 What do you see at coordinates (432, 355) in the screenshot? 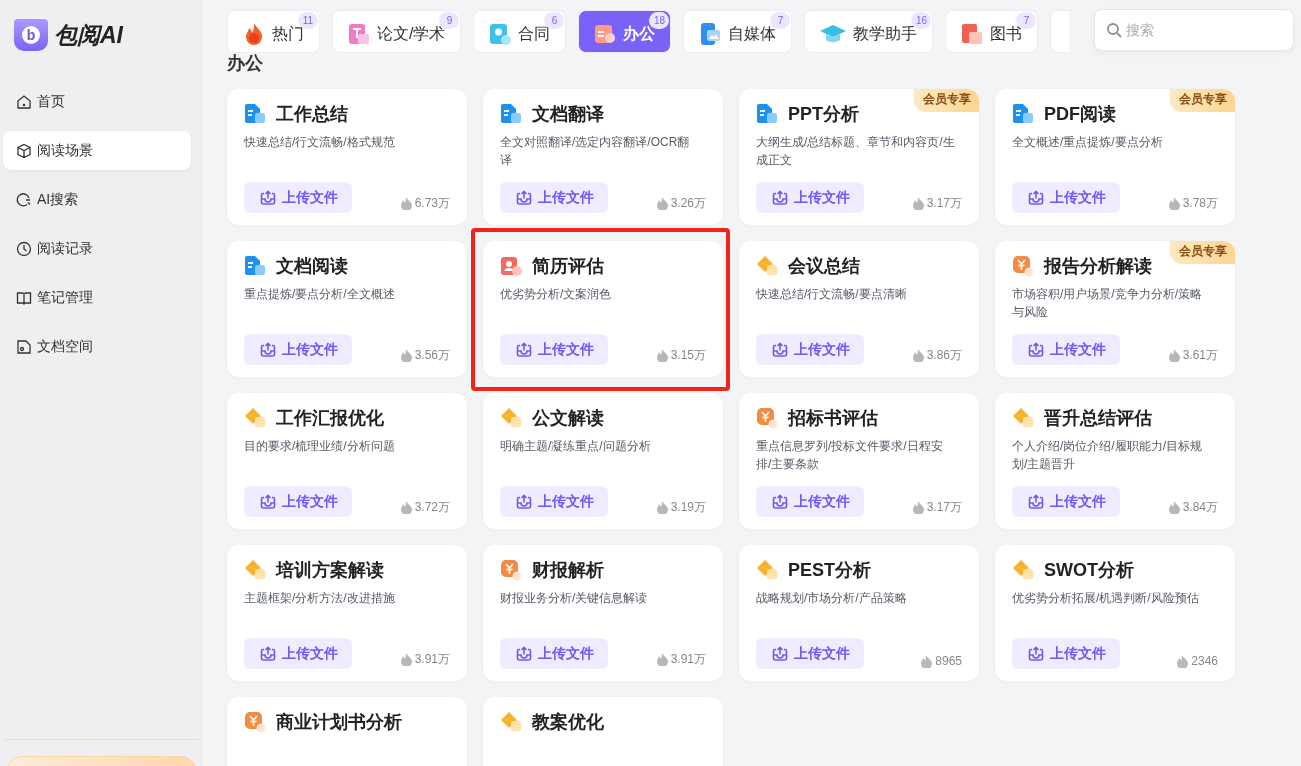
I see `view-count: 3.56万` at bounding box center [432, 355].